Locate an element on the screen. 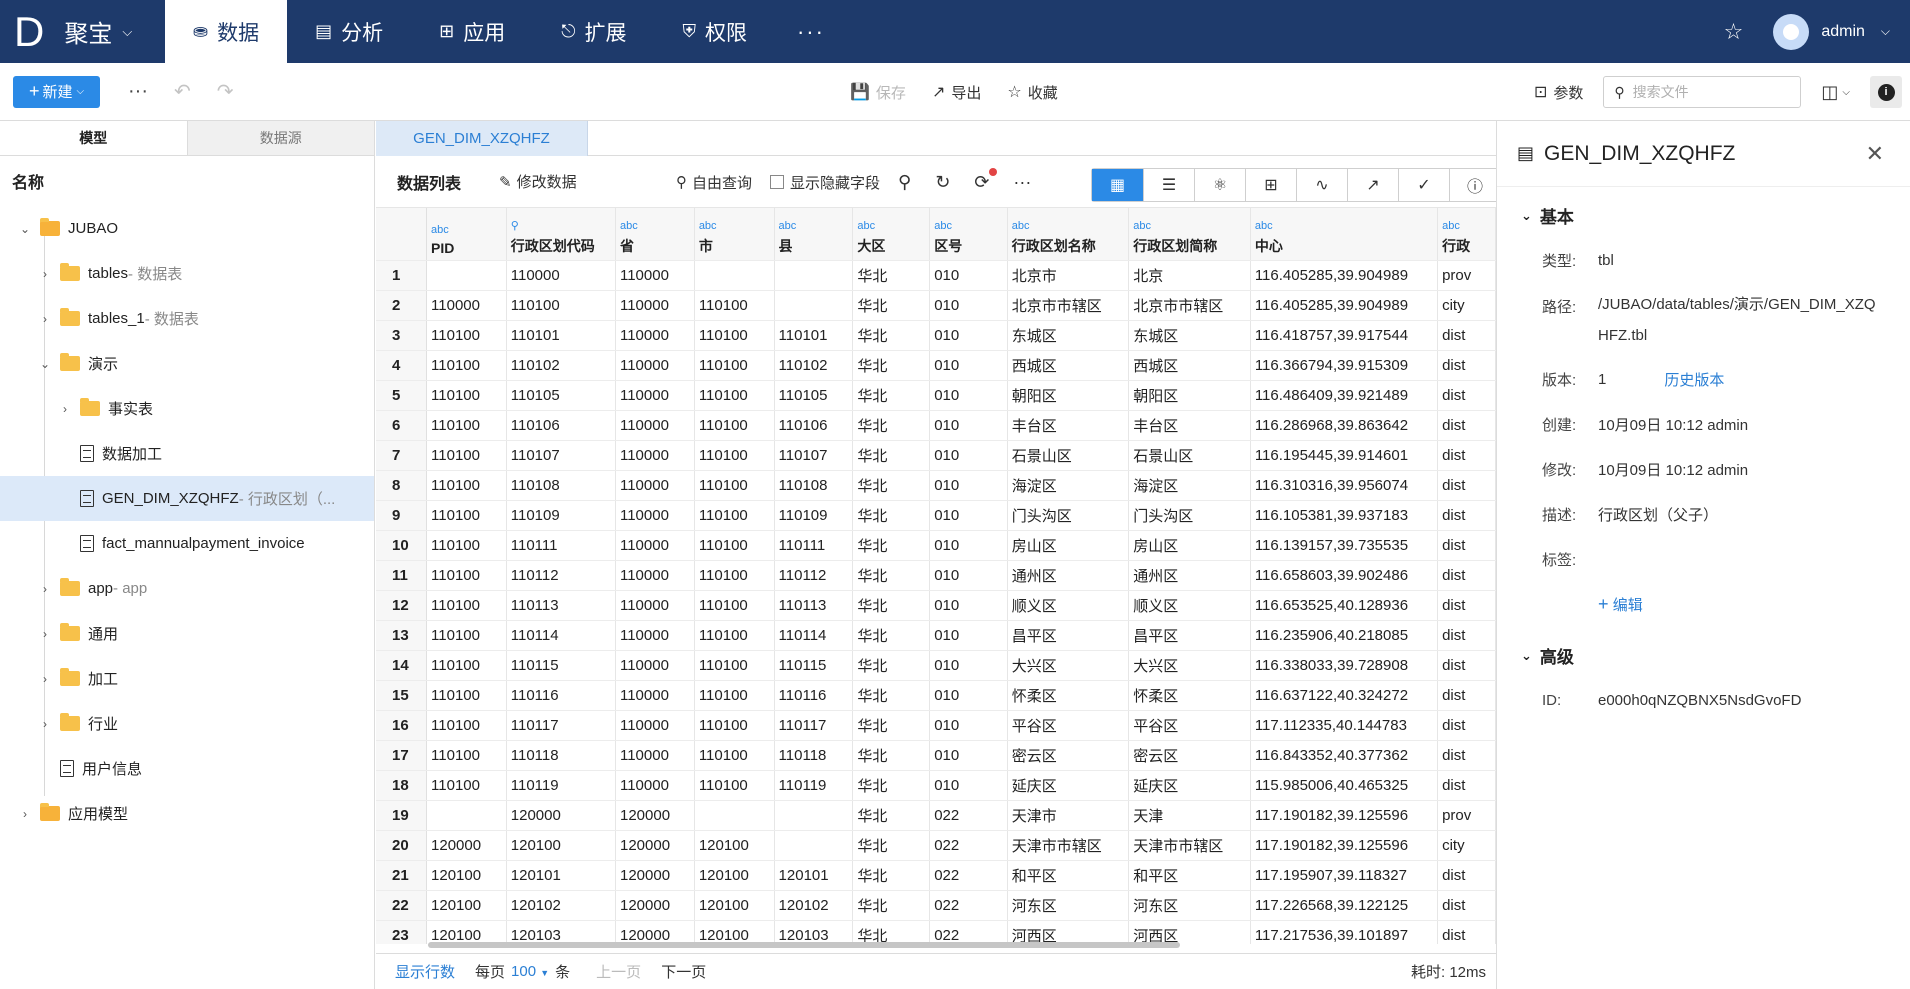 The image size is (1910, 989). table-cell: 怀柔区 is located at coordinates (1189, 695).